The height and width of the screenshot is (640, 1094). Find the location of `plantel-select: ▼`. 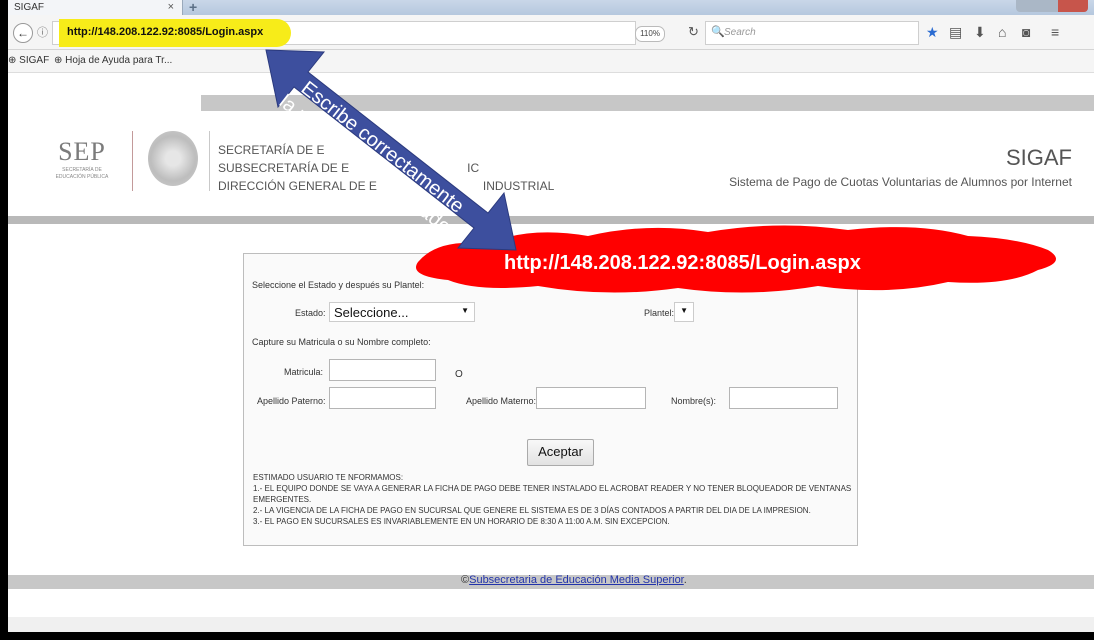

plantel-select: ▼ is located at coordinates (684, 312).